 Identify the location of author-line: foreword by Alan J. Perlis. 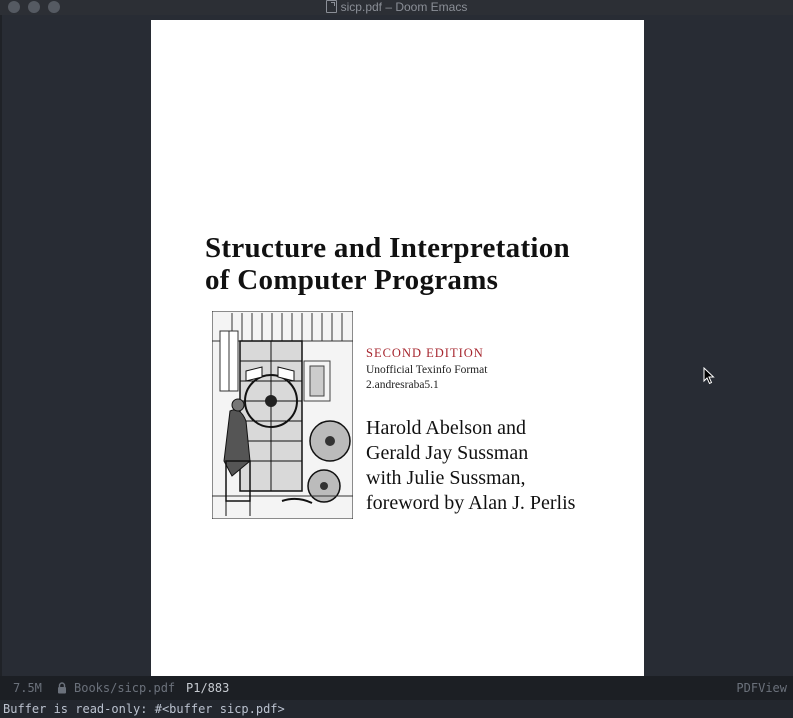
(471, 503).